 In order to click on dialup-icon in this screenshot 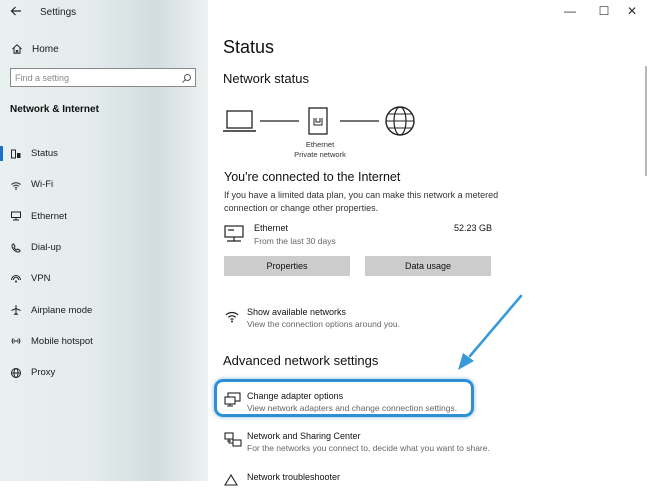, I will do `click(16, 248)`.